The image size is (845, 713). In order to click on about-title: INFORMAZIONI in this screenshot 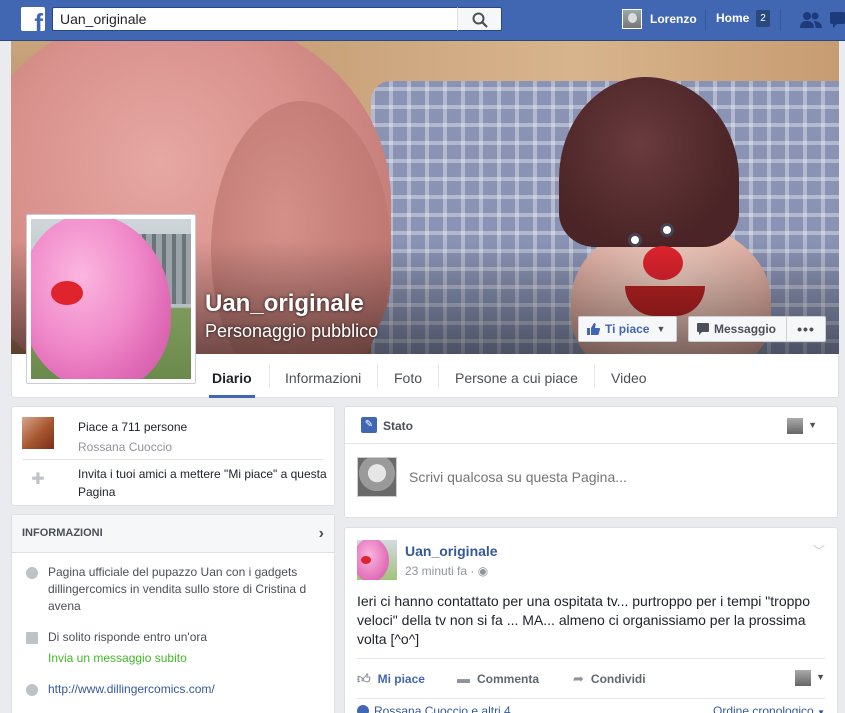, I will do `click(62, 533)`.